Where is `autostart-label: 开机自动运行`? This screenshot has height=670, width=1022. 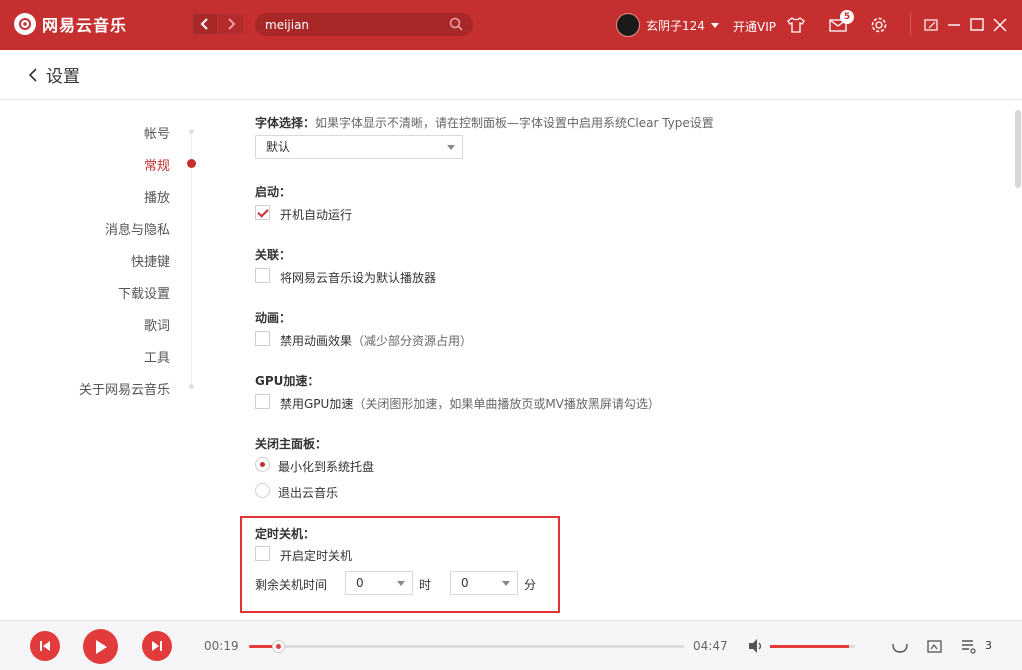
autostart-label: 开机自动运行 is located at coordinates (316, 214).